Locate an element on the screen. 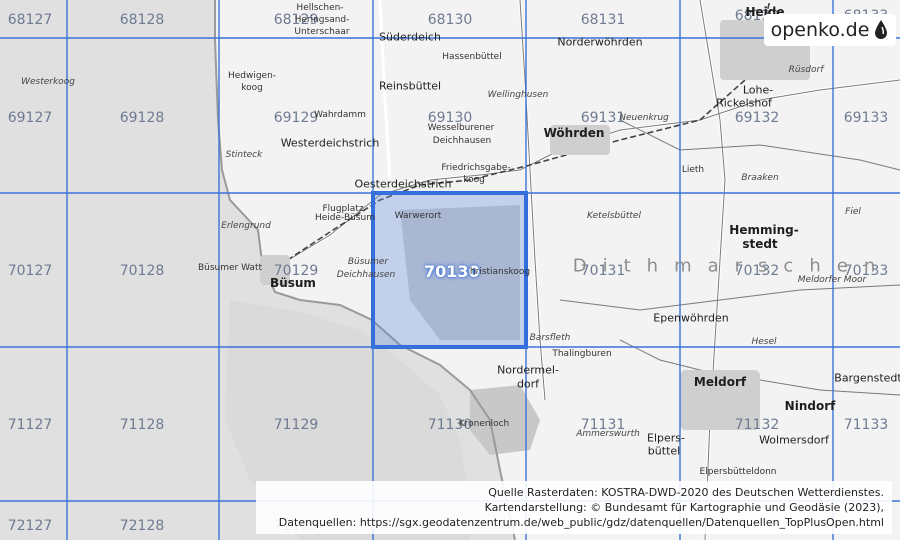 This screenshot has height=540, width=900. place-label: Neuenkrug is located at coordinates (644, 118).